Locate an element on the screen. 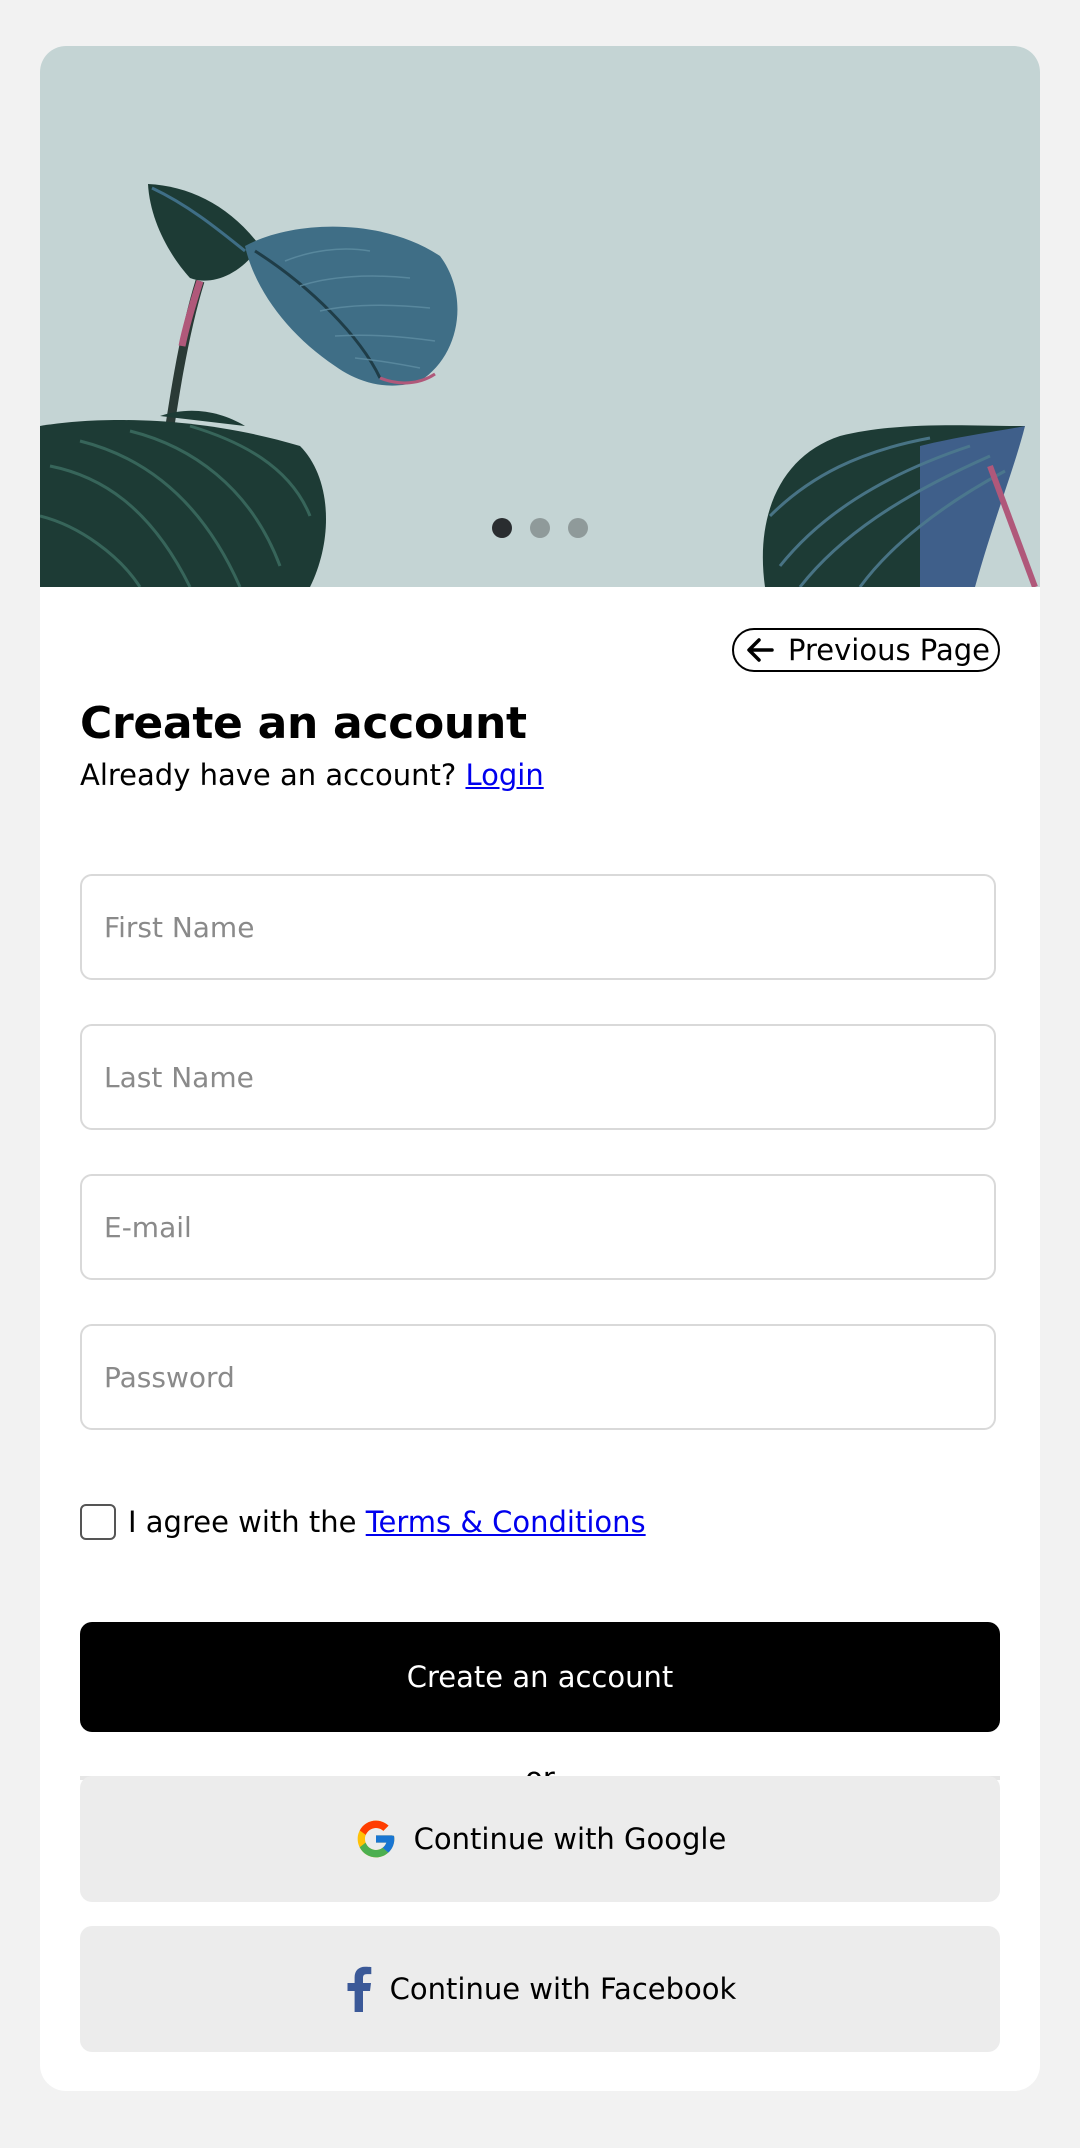  first-name-input is located at coordinates (538, 927).